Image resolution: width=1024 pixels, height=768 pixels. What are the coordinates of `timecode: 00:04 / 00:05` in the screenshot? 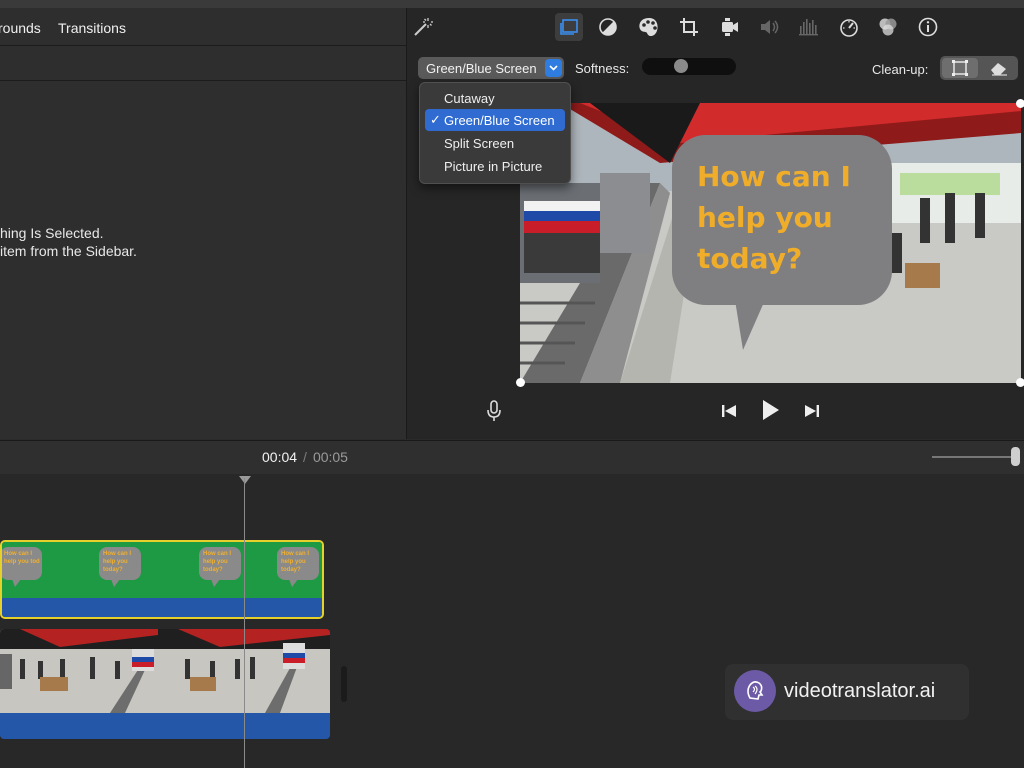 It's located at (305, 457).